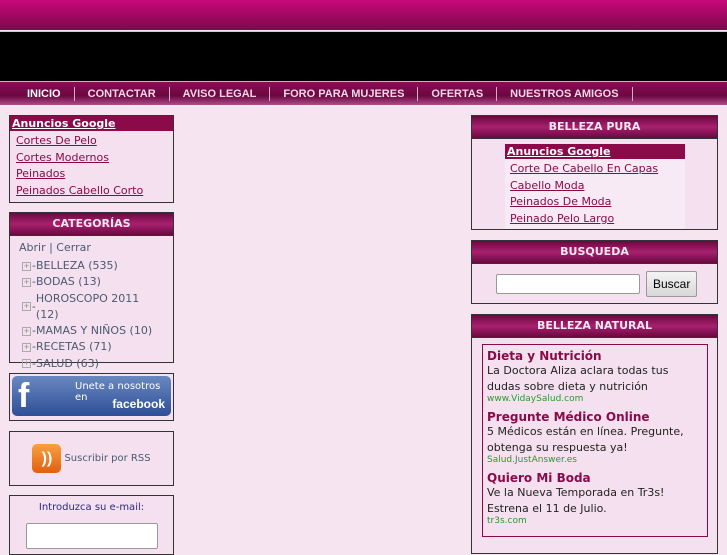 Image resolution: width=727 pixels, height=555 pixels. I want to click on header-black-band, so click(363, 56).